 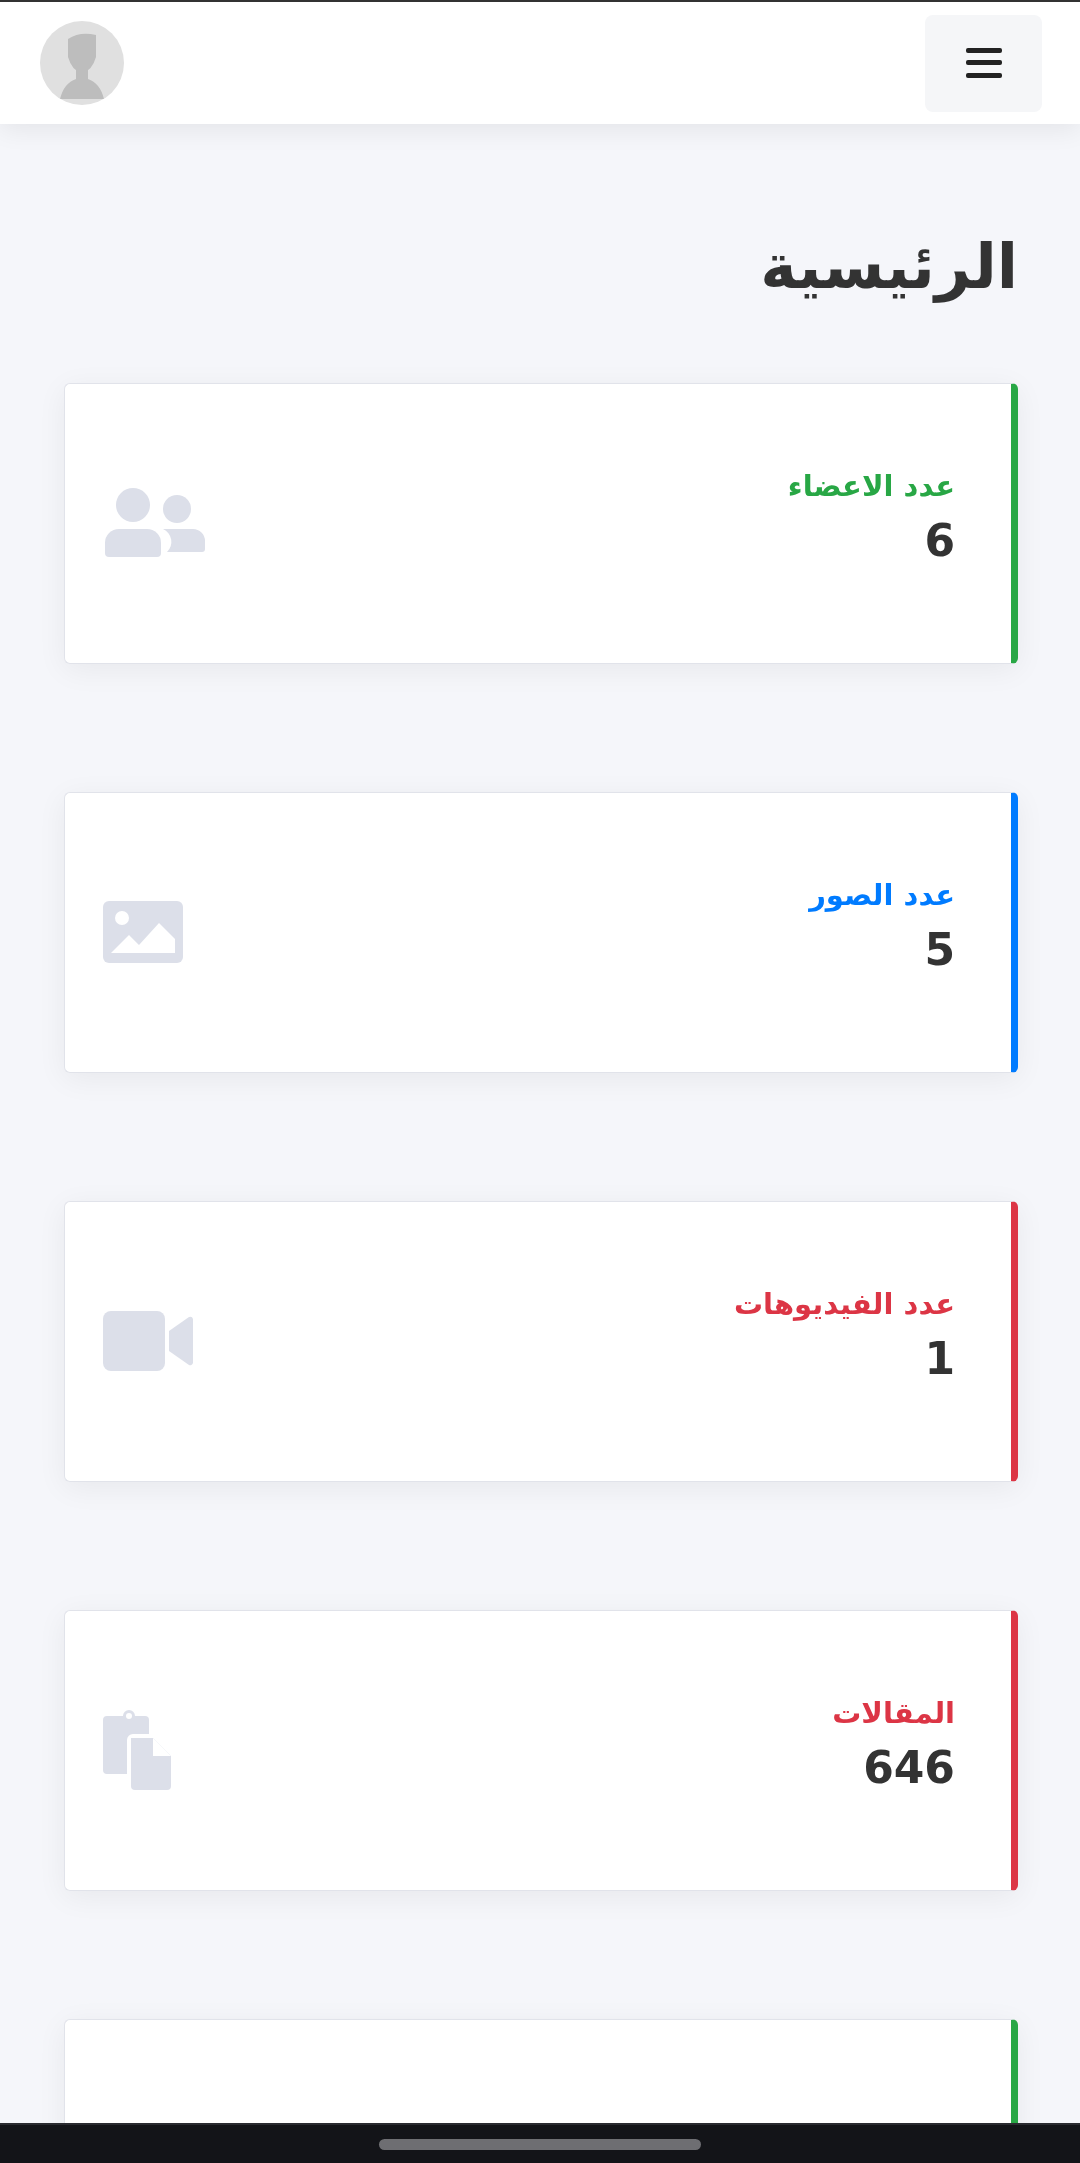 What do you see at coordinates (155, 523) in the screenshot?
I see `users-icon` at bounding box center [155, 523].